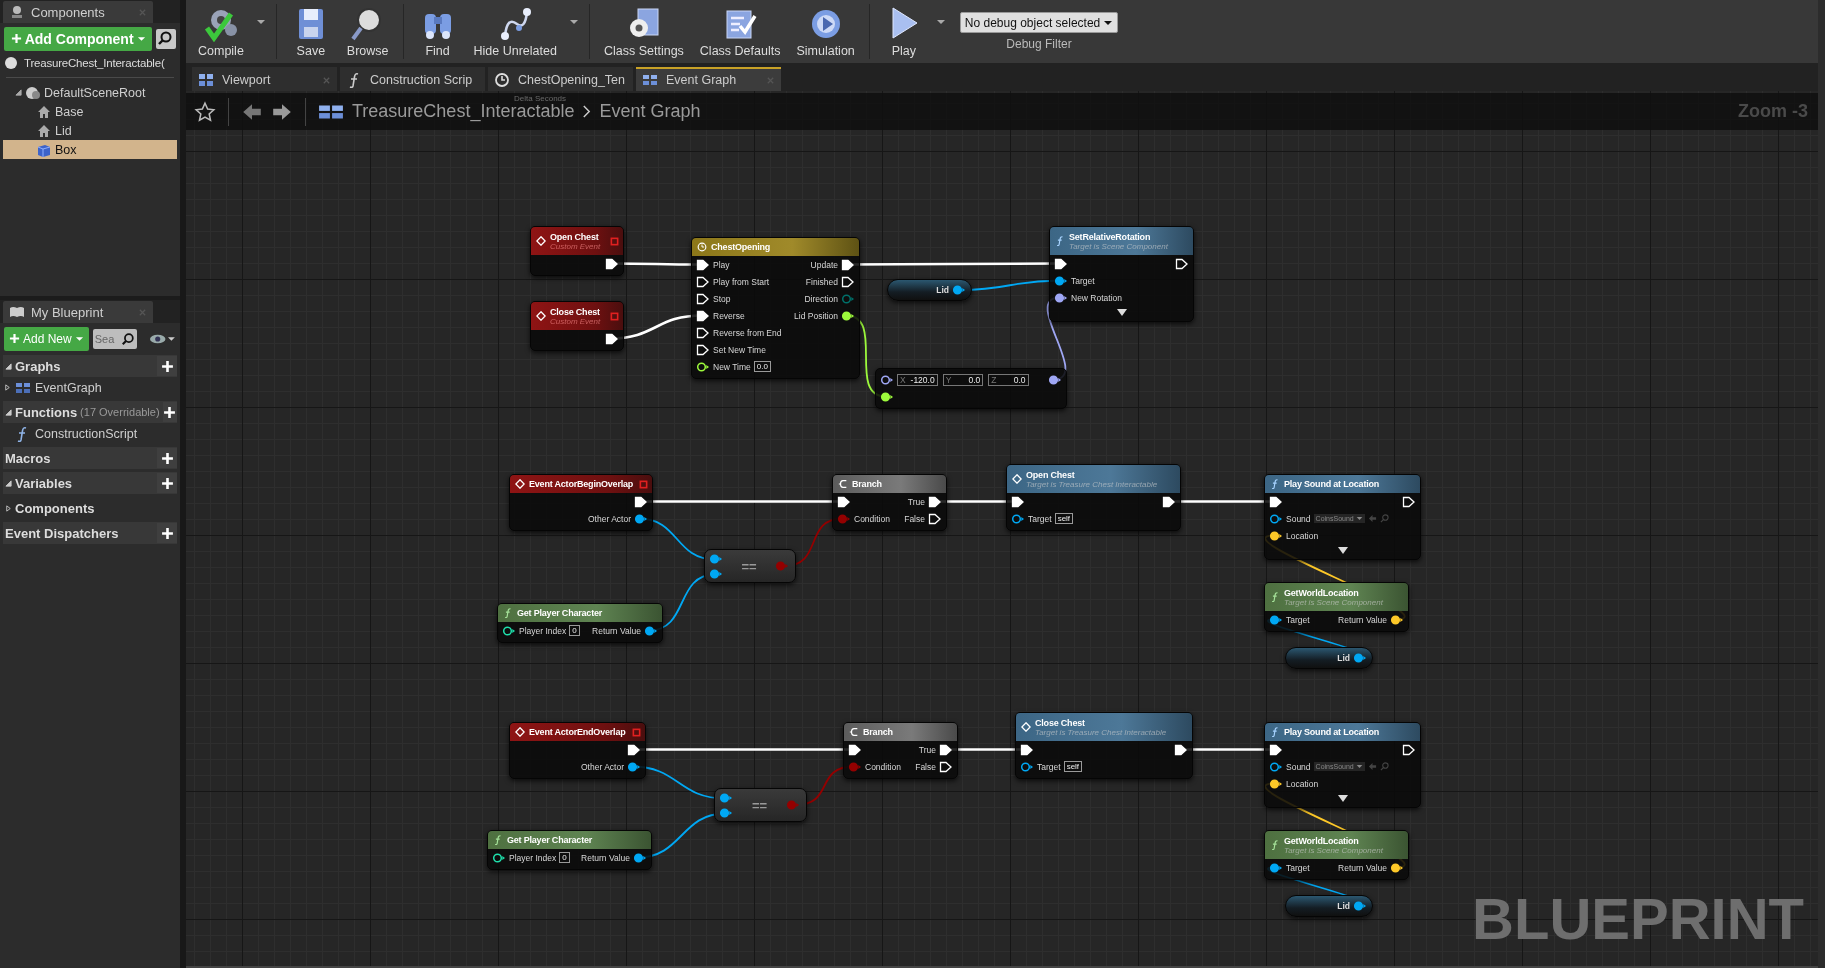 The width and height of the screenshot is (1825, 968). What do you see at coordinates (205, 111) in the screenshot?
I see `star-icon` at bounding box center [205, 111].